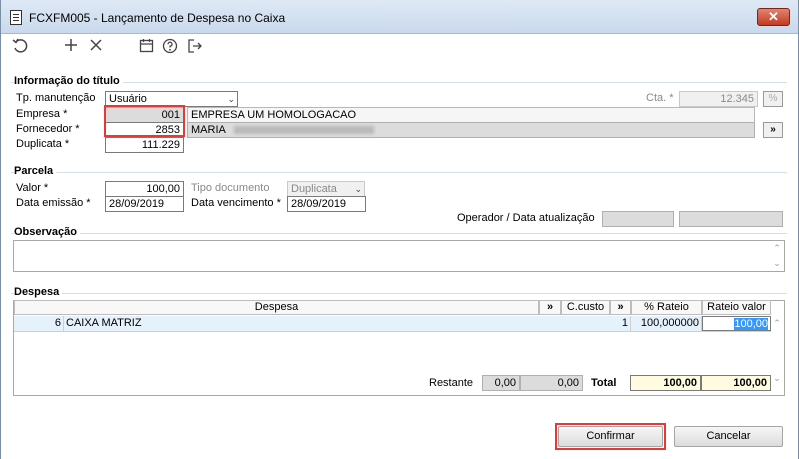 The width and height of the screenshot is (799, 459). What do you see at coordinates (53, 203) in the screenshot?
I see `data-emissao-label: Data emissão *` at bounding box center [53, 203].